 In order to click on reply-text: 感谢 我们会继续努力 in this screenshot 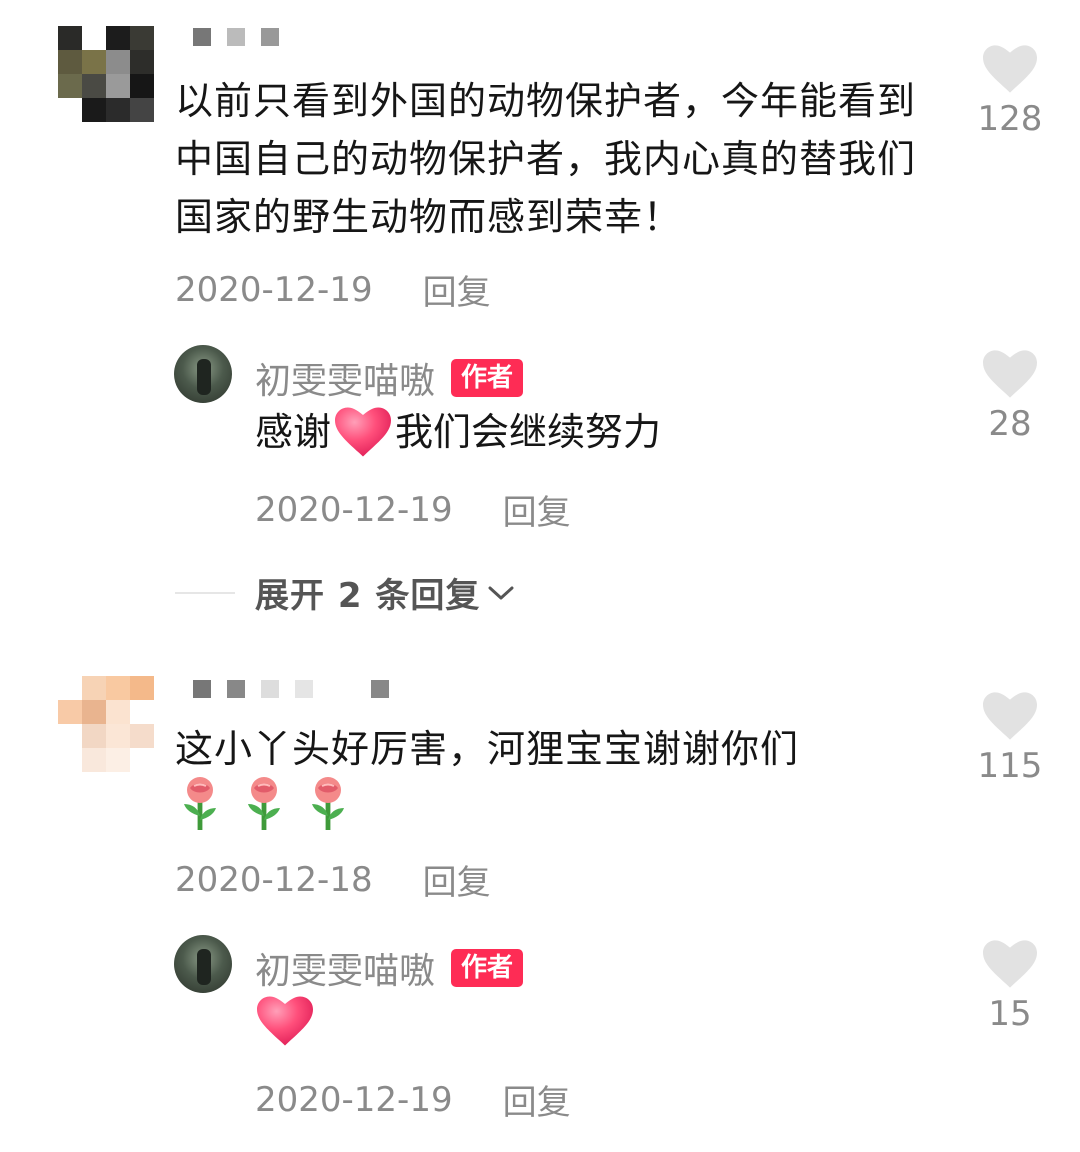, I will do `click(458, 432)`.